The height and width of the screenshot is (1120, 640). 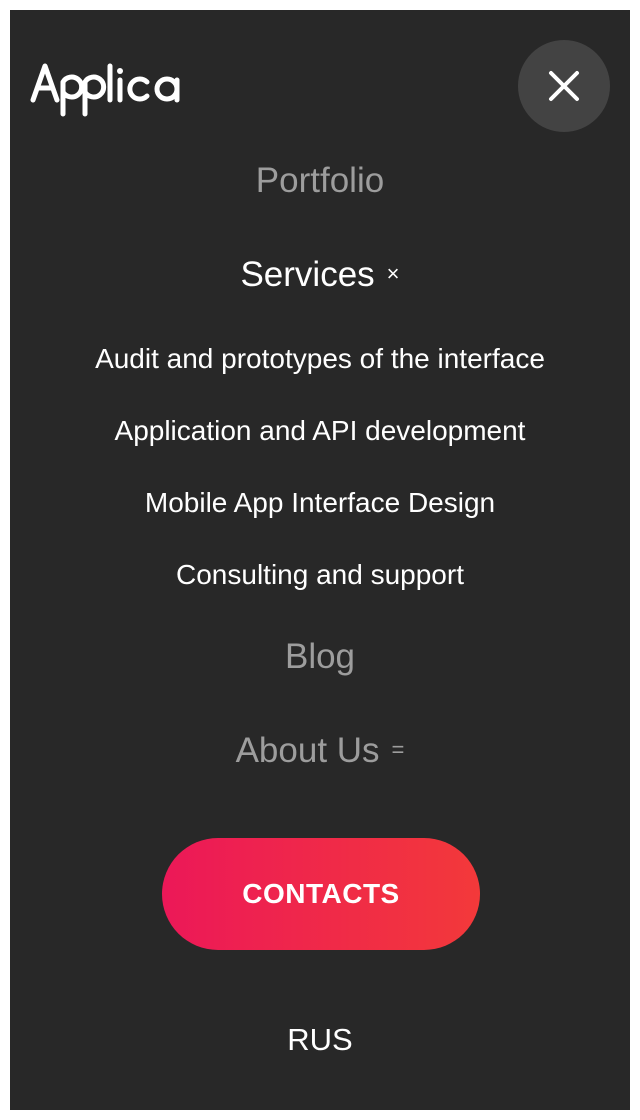 I want to click on nav-item-services: Services ×, so click(x=320, y=276).